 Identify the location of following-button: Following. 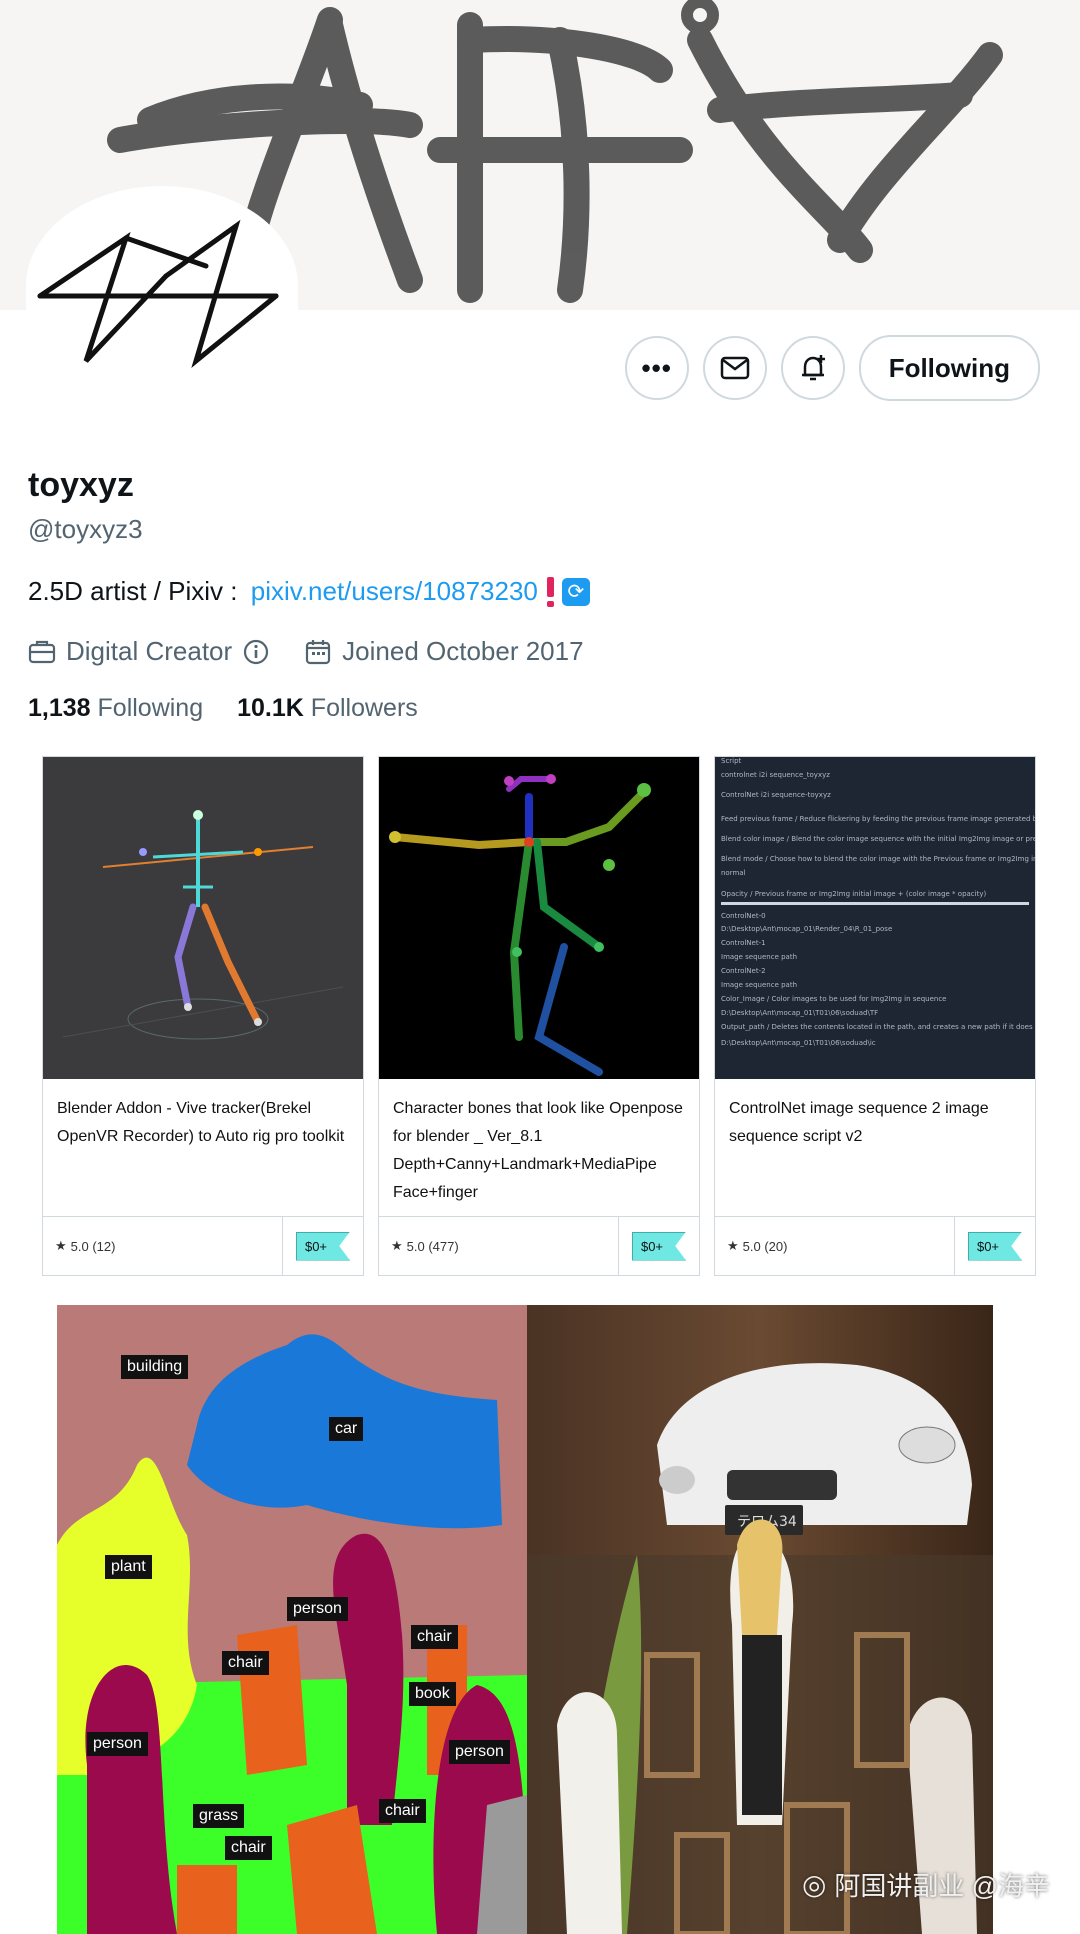
(949, 368).